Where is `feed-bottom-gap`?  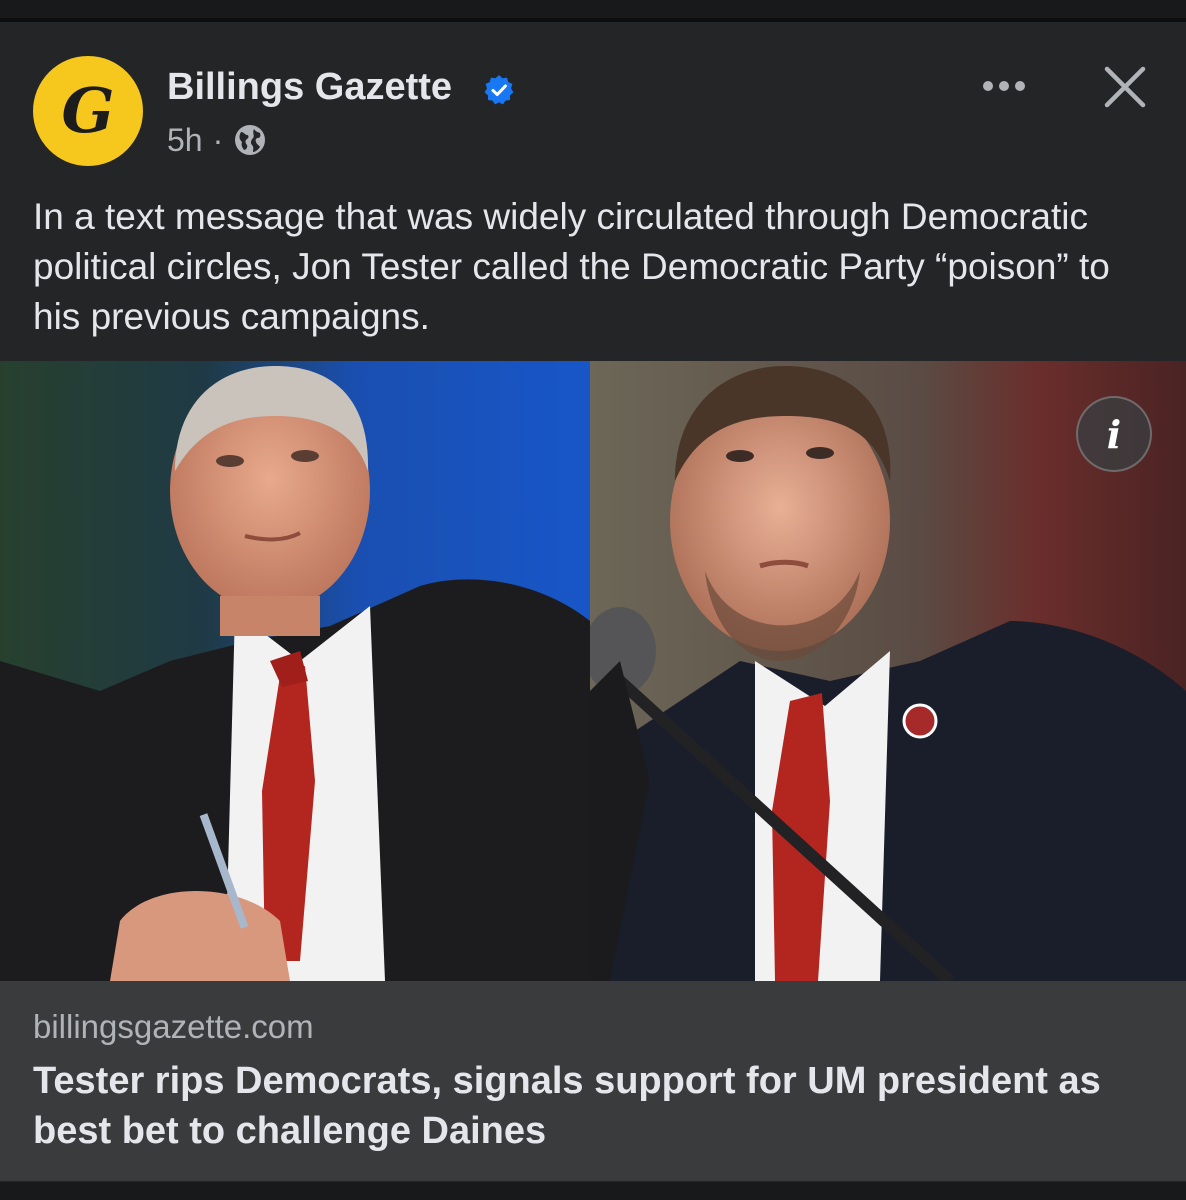
feed-bottom-gap is located at coordinates (593, 1191).